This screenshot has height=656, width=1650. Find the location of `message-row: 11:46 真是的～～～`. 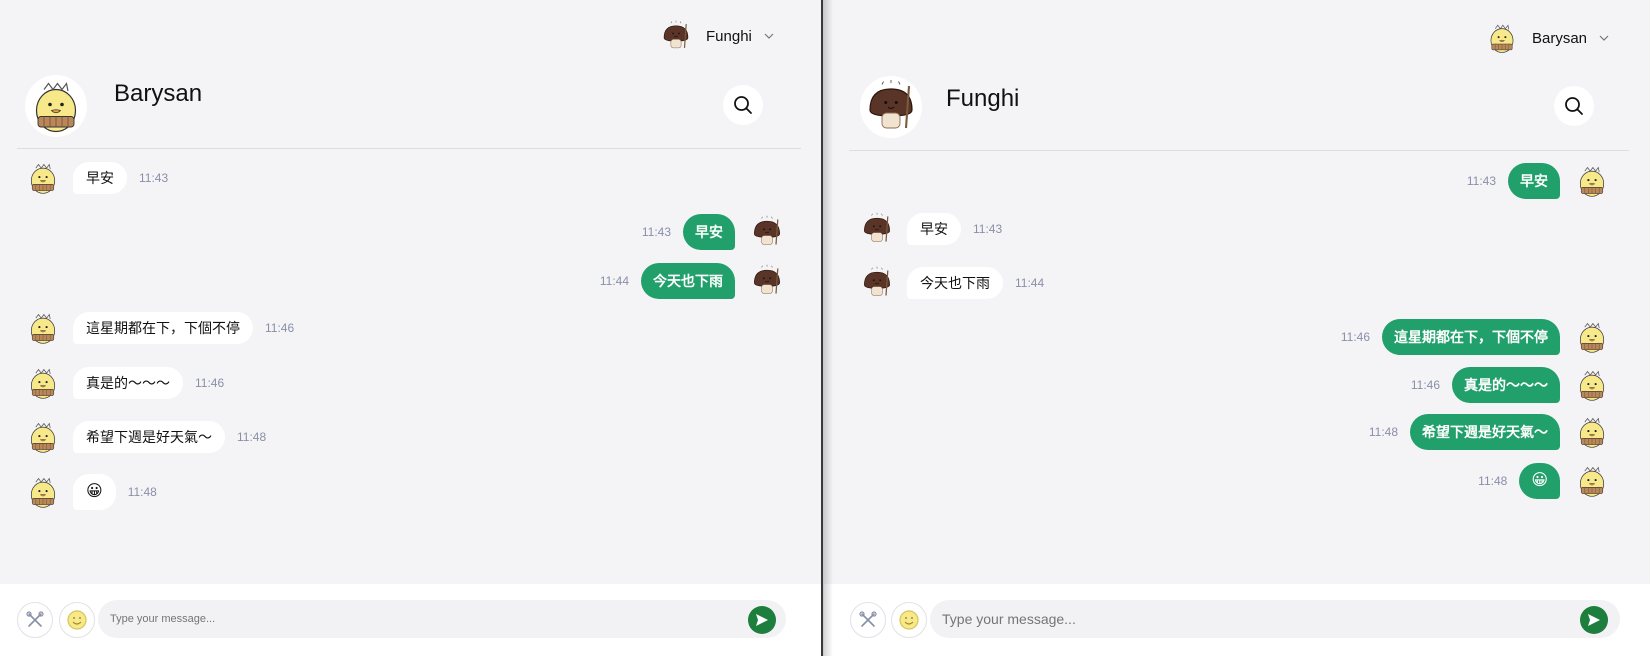

message-row: 11:46 真是的～～～ is located at coordinates (1510, 385).